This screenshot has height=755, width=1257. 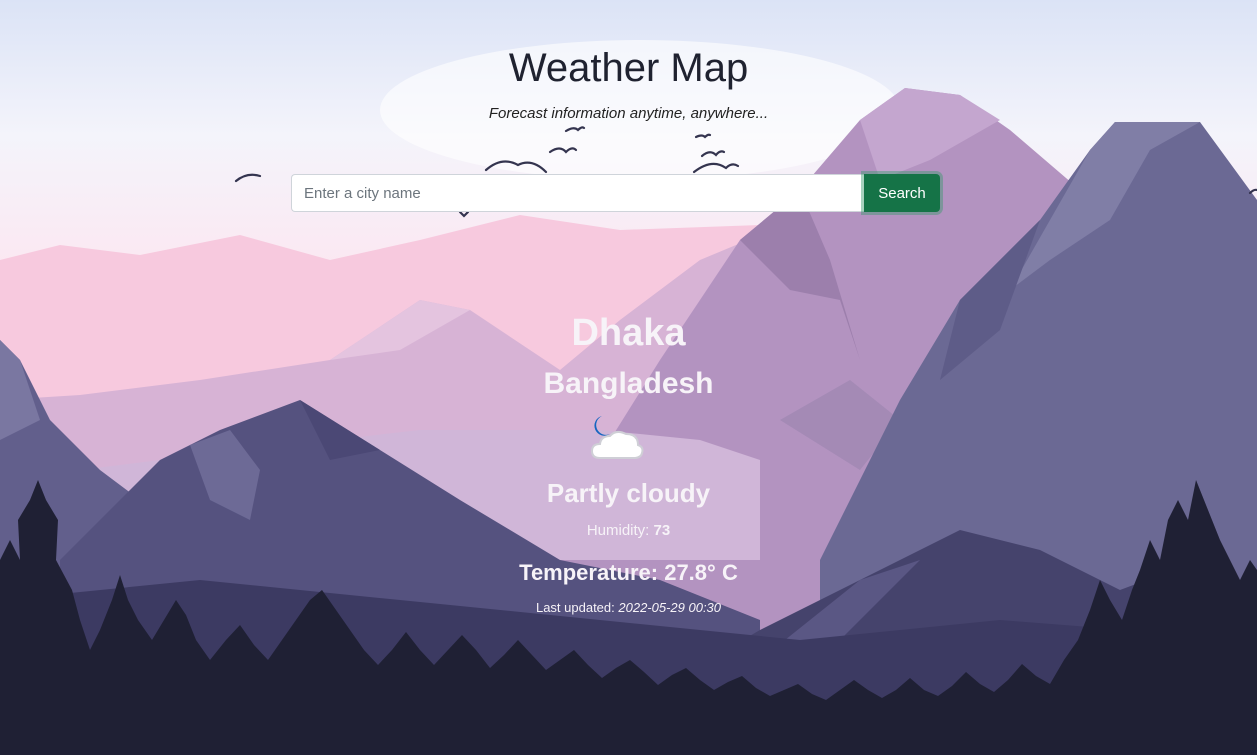 I want to click on city-name: Dhaka, so click(x=628, y=333).